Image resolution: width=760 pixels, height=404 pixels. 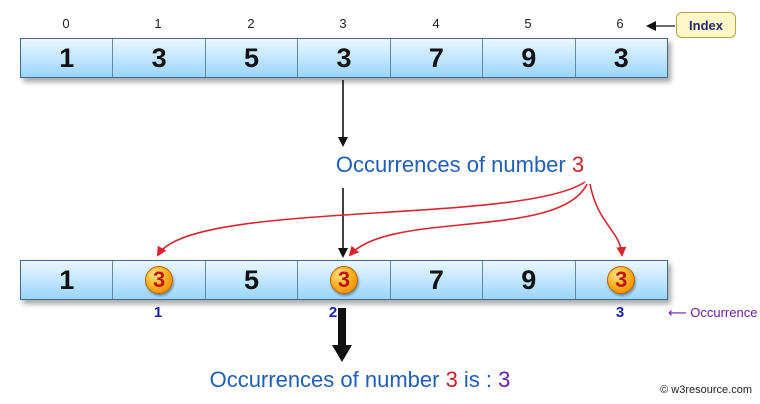 What do you see at coordinates (504, 379) in the screenshot?
I see `result-count: 3` at bounding box center [504, 379].